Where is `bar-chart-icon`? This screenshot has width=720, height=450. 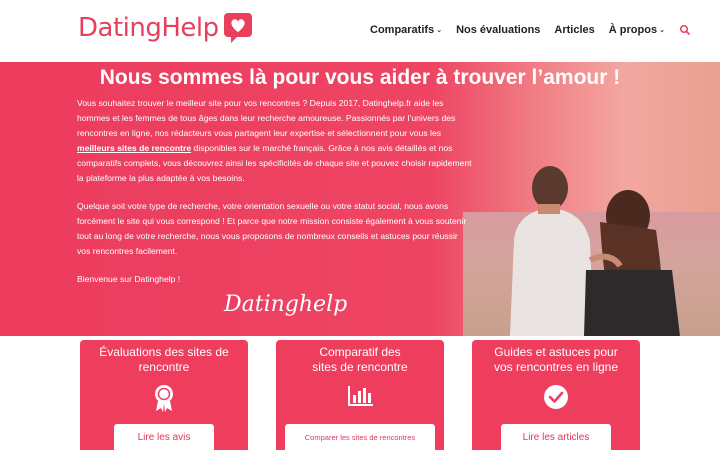 bar-chart-icon is located at coordinates (360, 396).